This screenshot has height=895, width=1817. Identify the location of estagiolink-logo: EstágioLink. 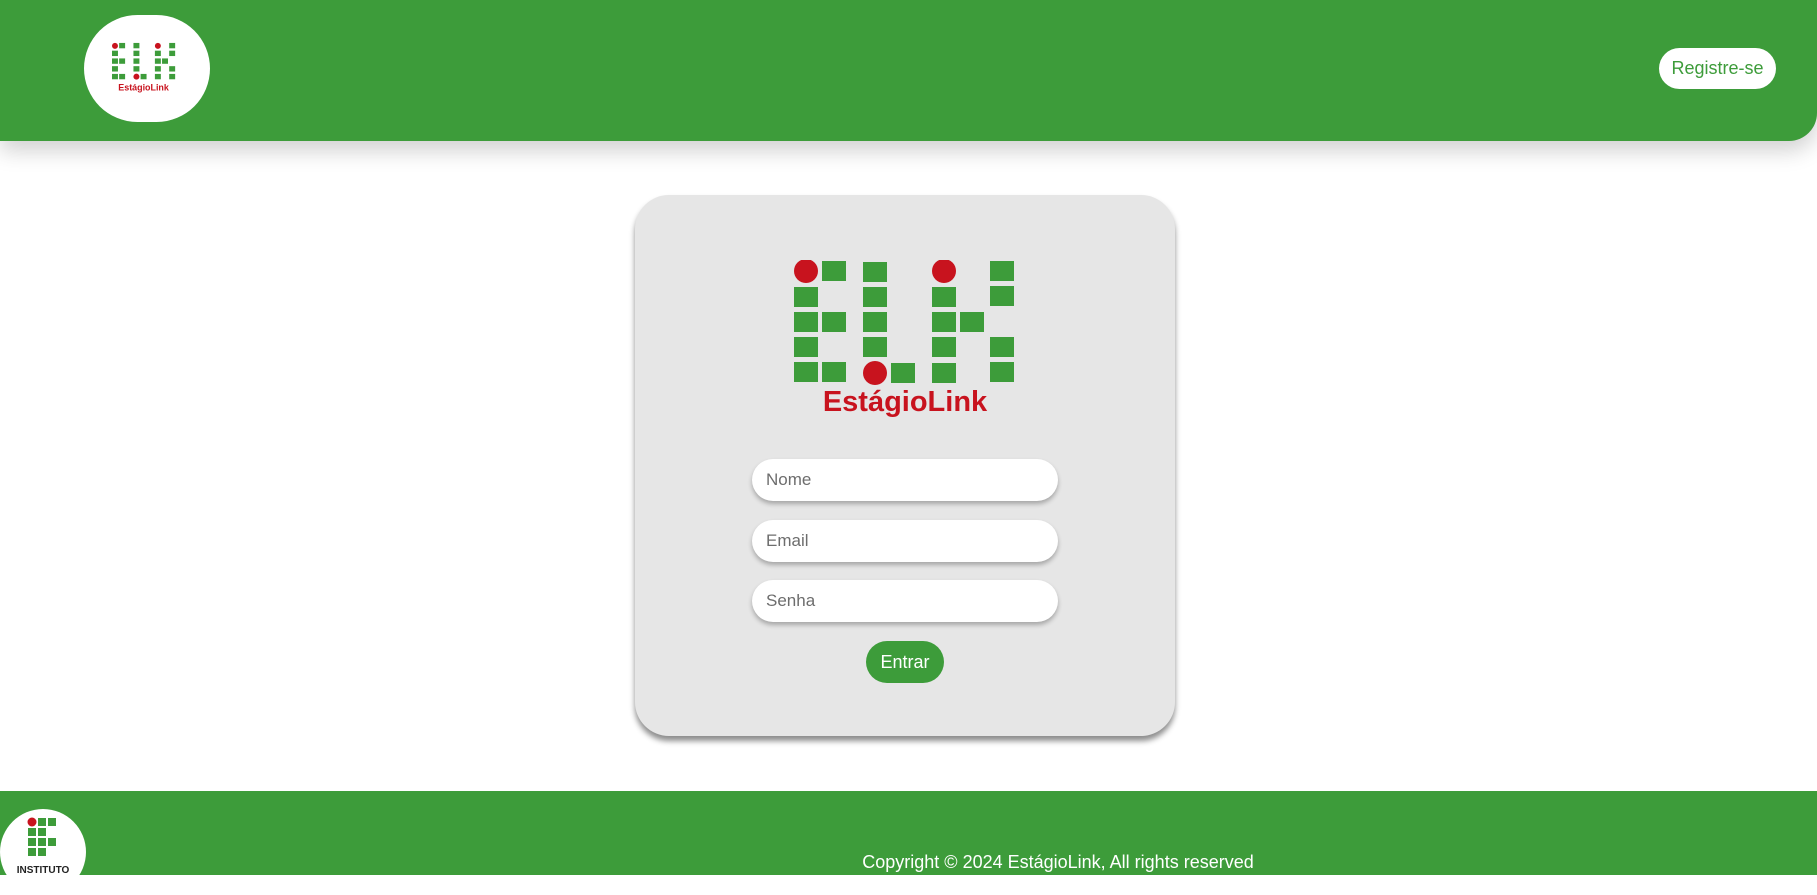
(147, 68).